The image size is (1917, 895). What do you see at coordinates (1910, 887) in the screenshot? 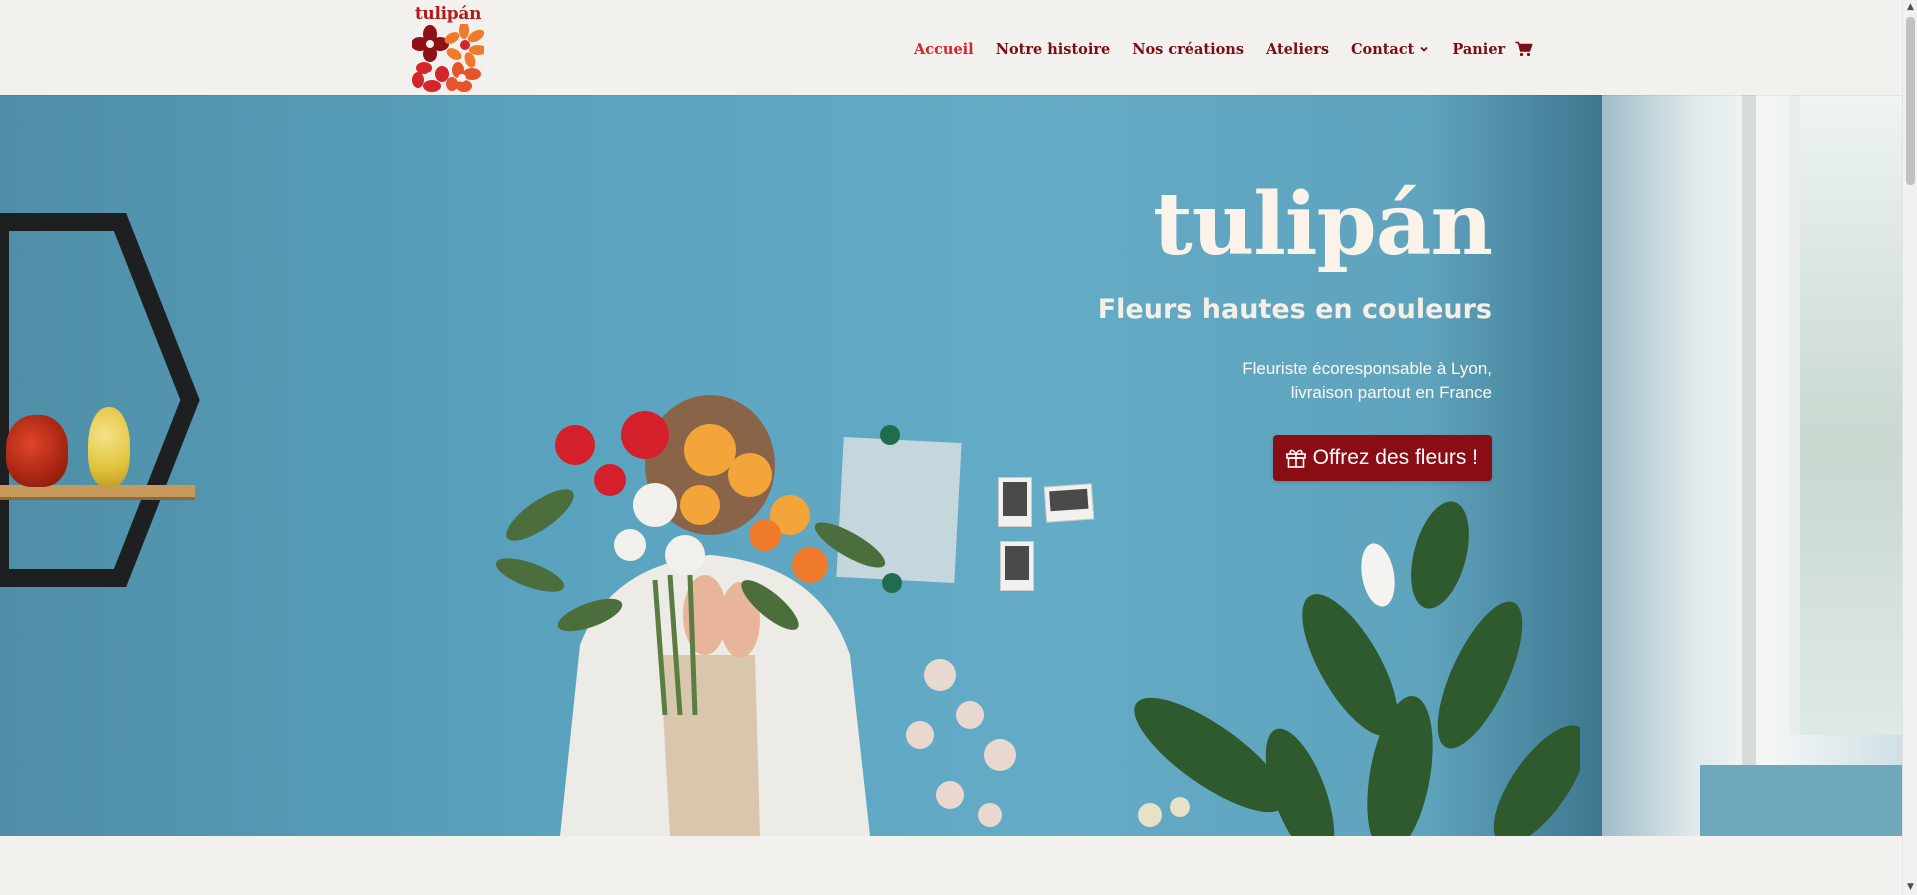
I see `scroll-down-arrow-icon: ▼` at bounding box center [1910, 887].